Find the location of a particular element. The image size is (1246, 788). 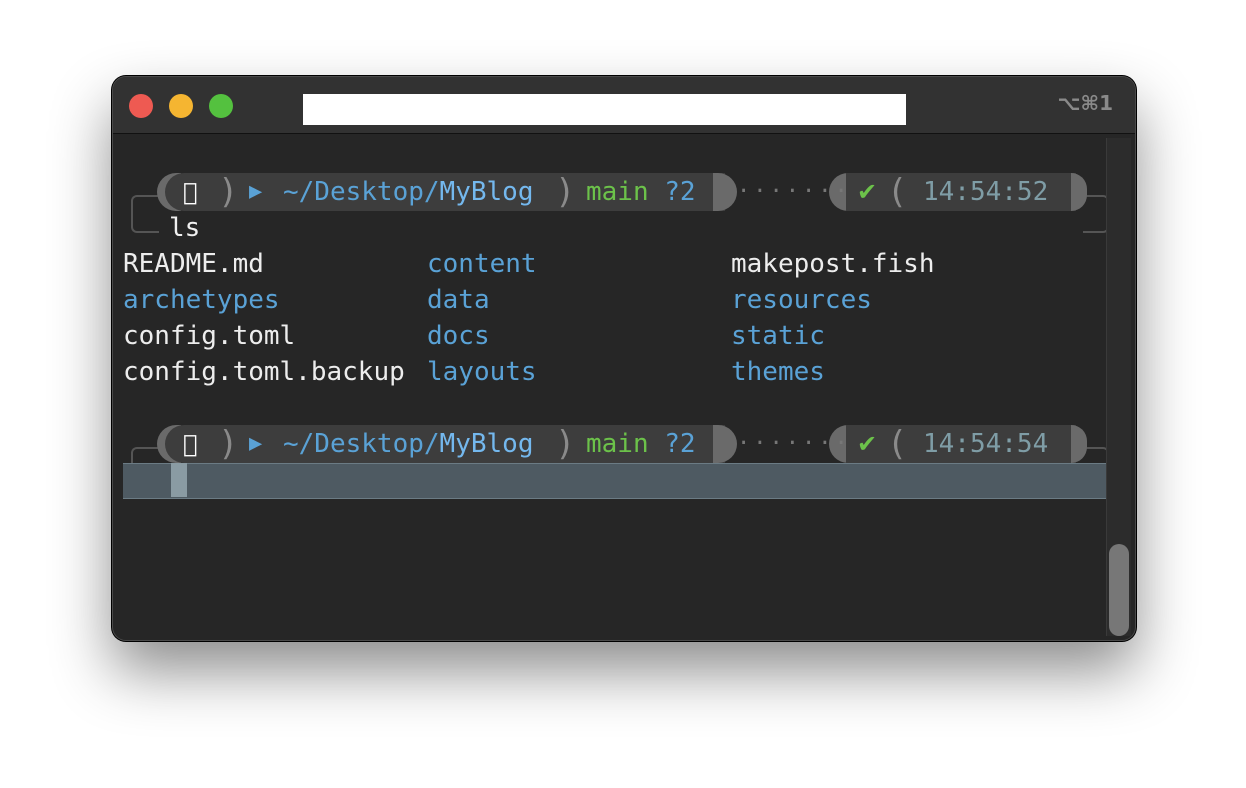

listing-row: config.toml docs static is located at coordinates (618, 336).